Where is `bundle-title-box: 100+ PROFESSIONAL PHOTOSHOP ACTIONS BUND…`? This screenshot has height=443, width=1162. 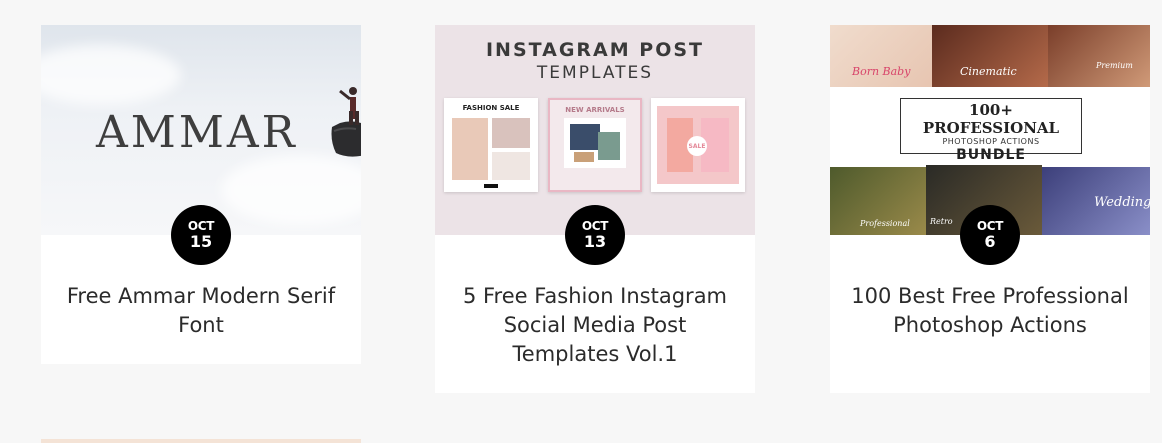 bundle-title-box: 100+ PROFESSIONAL PHOTOSHOP ACTIONS BUND… is located at coordinates (991, 130).